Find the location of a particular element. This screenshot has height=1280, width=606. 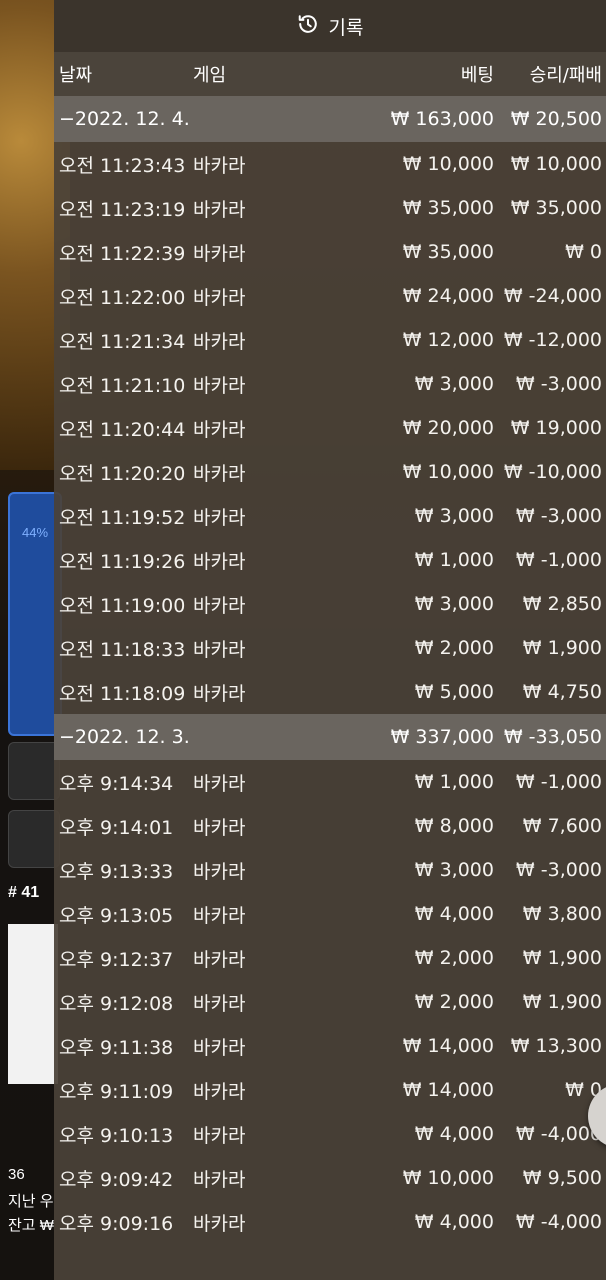

row-time: 오후 9:12:37 is located at coordinates (116, 959).